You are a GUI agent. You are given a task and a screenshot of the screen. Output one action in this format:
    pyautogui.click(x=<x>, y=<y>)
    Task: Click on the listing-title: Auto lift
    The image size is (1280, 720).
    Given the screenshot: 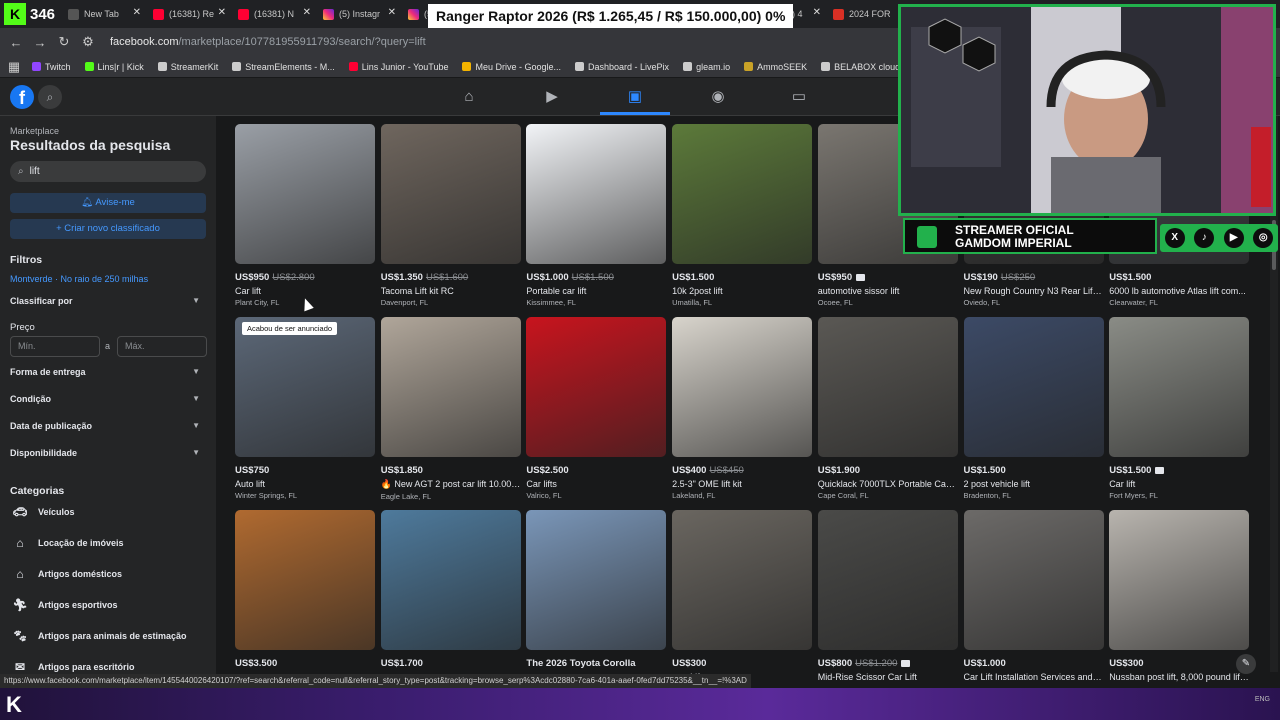 What is the action you would take?
    pyautogui.click(x=250, y=484)
    